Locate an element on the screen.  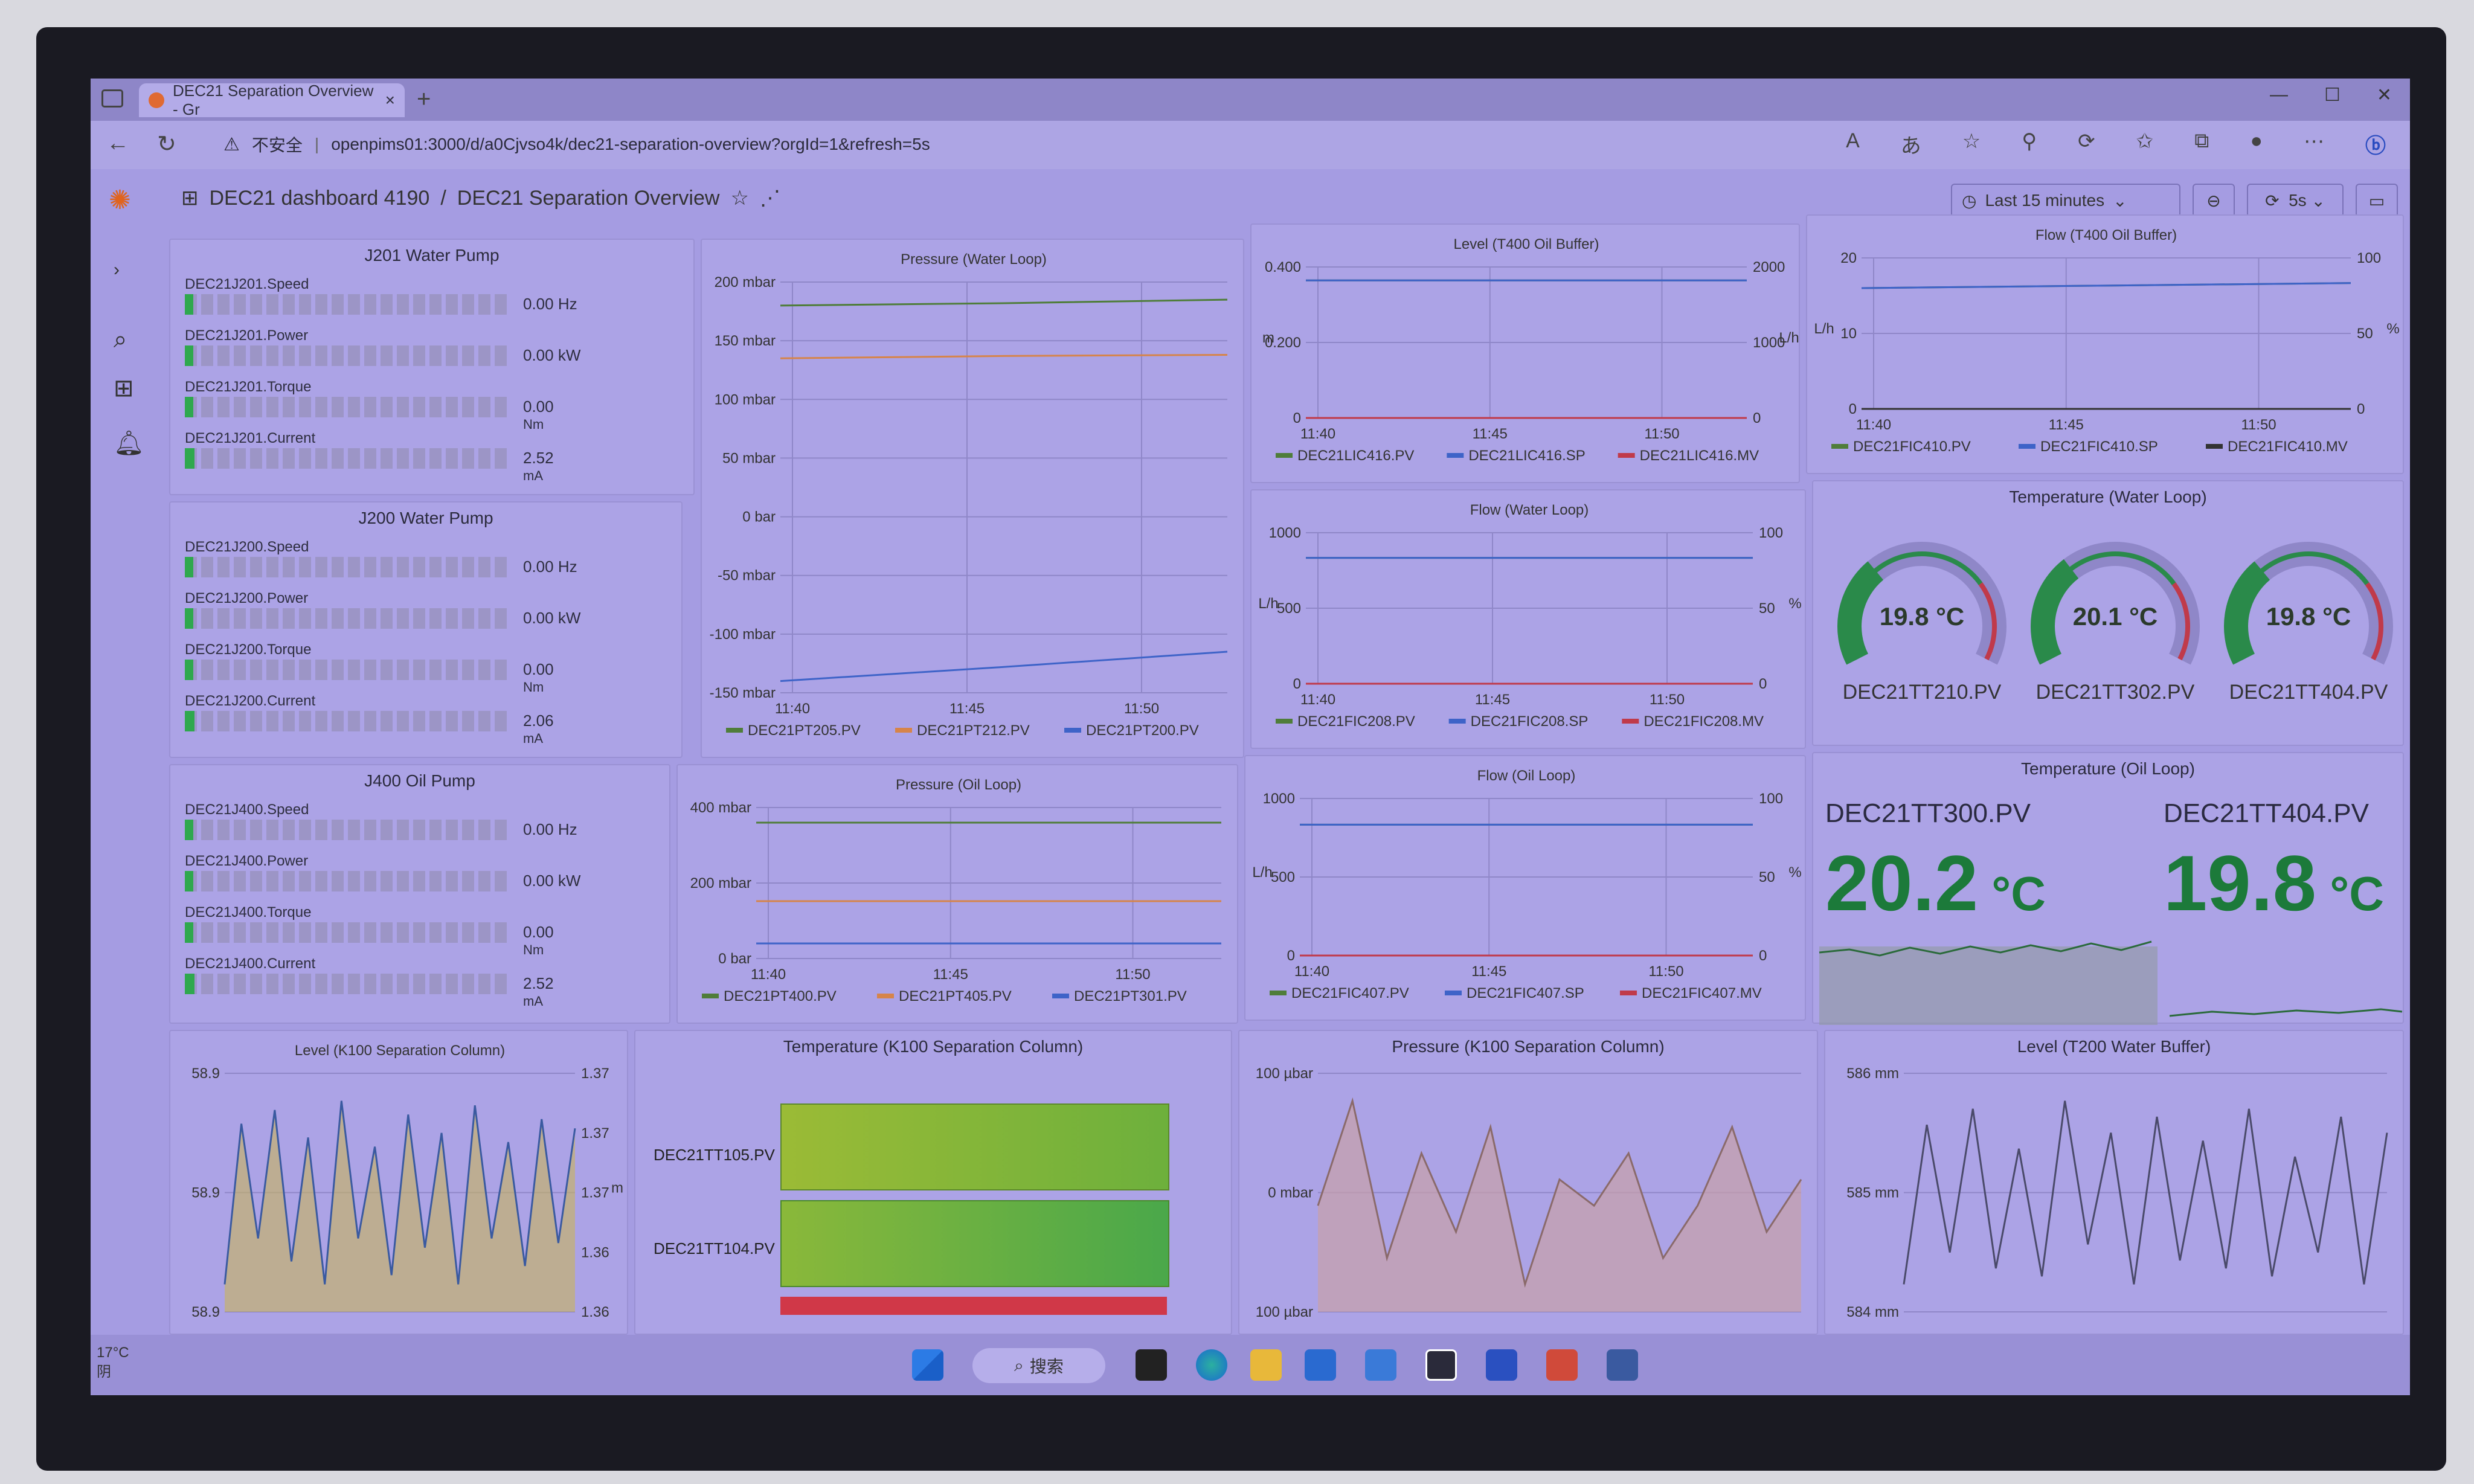
search-icon: ⌕ is located at coordinates (120, 340).